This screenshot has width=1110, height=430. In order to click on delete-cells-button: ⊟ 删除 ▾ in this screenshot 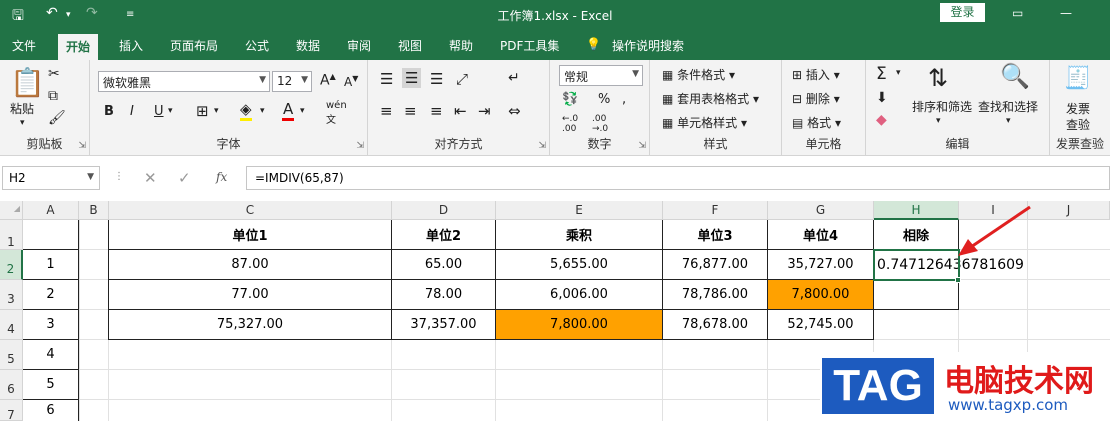, I will do `click(816, 98)`.